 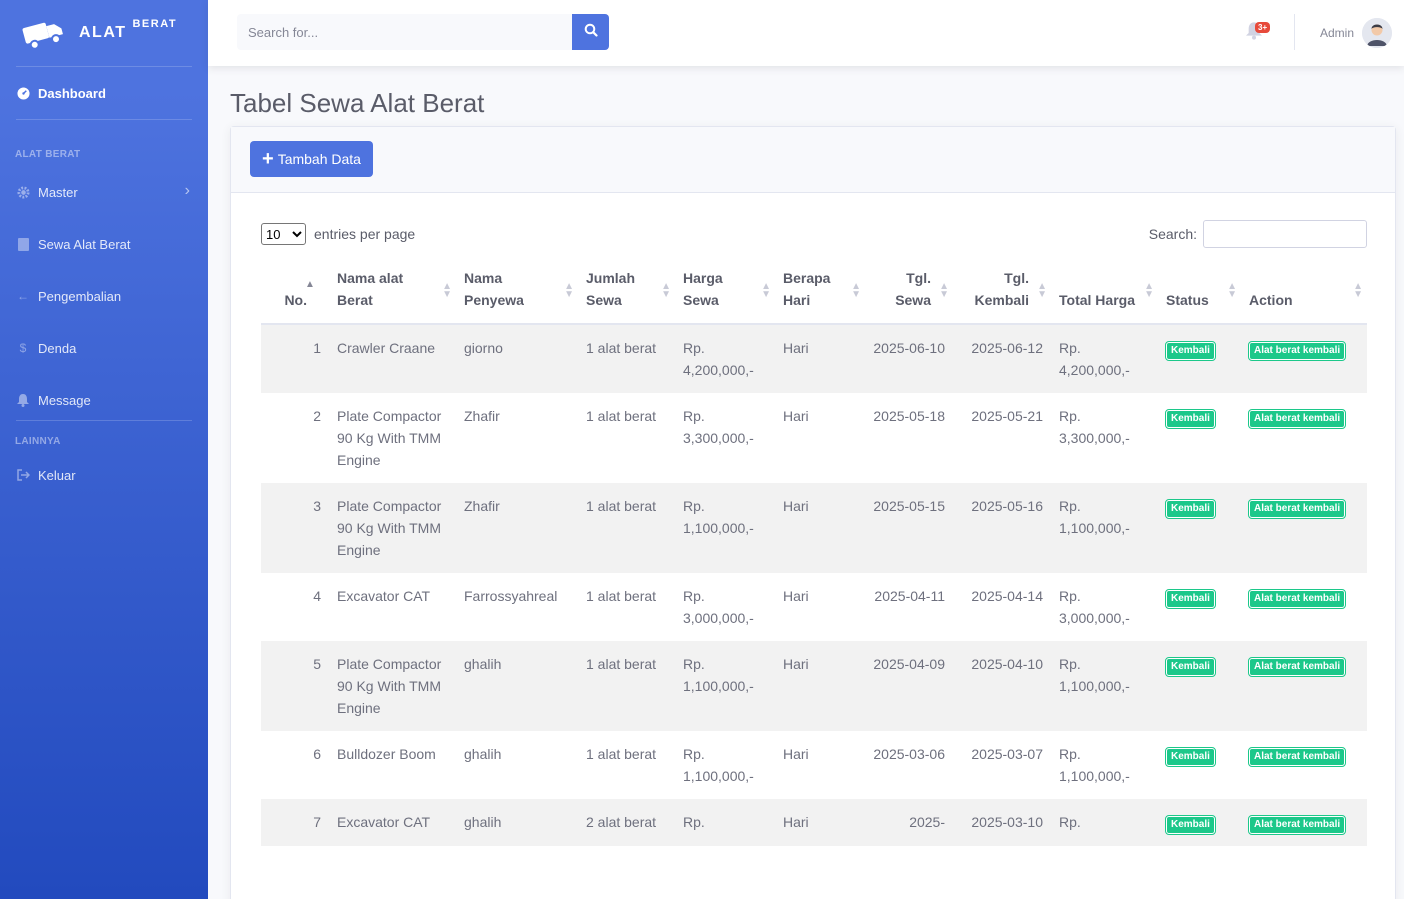 What do you see at coordinates (104, 244) in the screenshot?
I see `sidebar-item-sewa-alat-berat: Sewa Alat Berat` at bounding box center [104, 244].